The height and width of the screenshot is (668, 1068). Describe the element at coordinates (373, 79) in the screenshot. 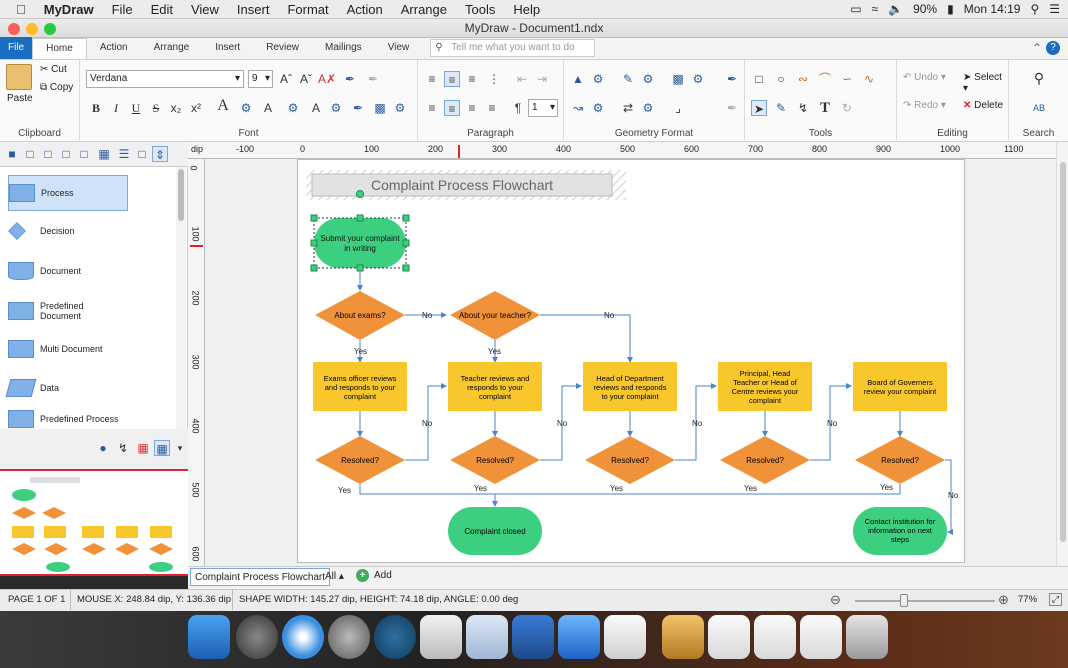

I see `eraser-icon: ✒` at that location.